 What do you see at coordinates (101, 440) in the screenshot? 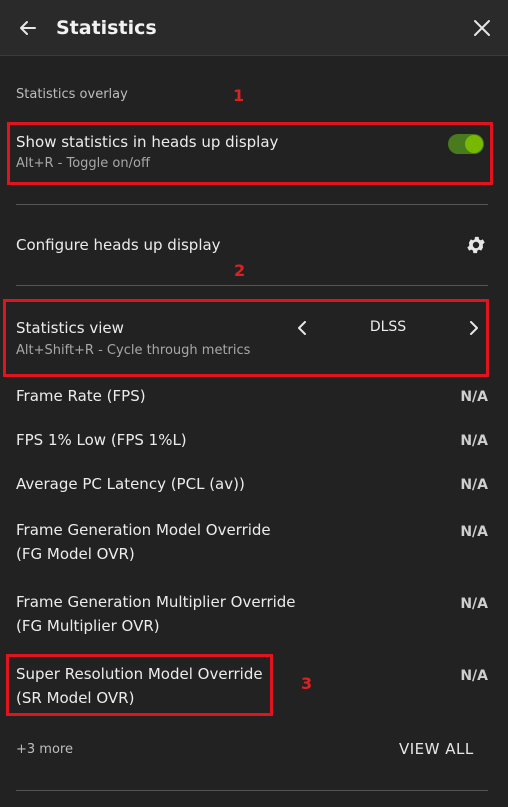
I see `metric-name: FPS 1% Low (FPS 1%L)` at bounding box center [101, 440].